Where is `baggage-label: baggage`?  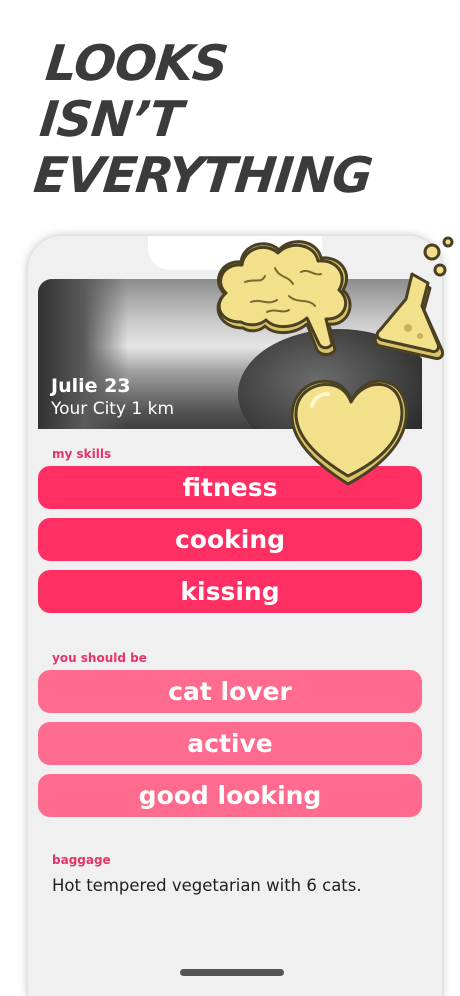 baggage-label: baggage is located at coordinates (81, 860).